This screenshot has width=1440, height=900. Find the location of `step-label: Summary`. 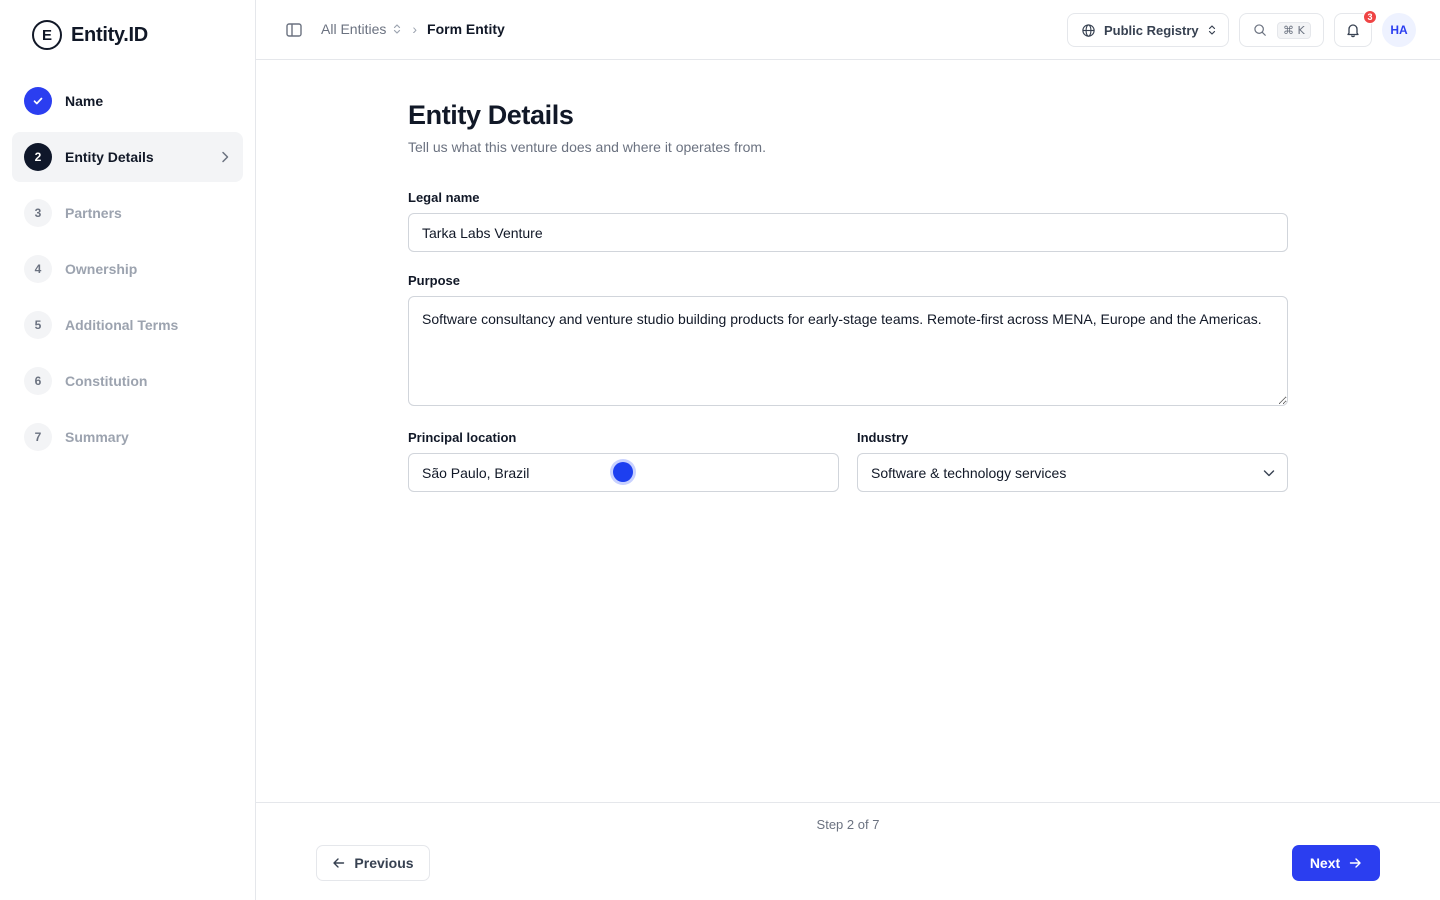

step-label: Summary is located at coordinates (97, 437).